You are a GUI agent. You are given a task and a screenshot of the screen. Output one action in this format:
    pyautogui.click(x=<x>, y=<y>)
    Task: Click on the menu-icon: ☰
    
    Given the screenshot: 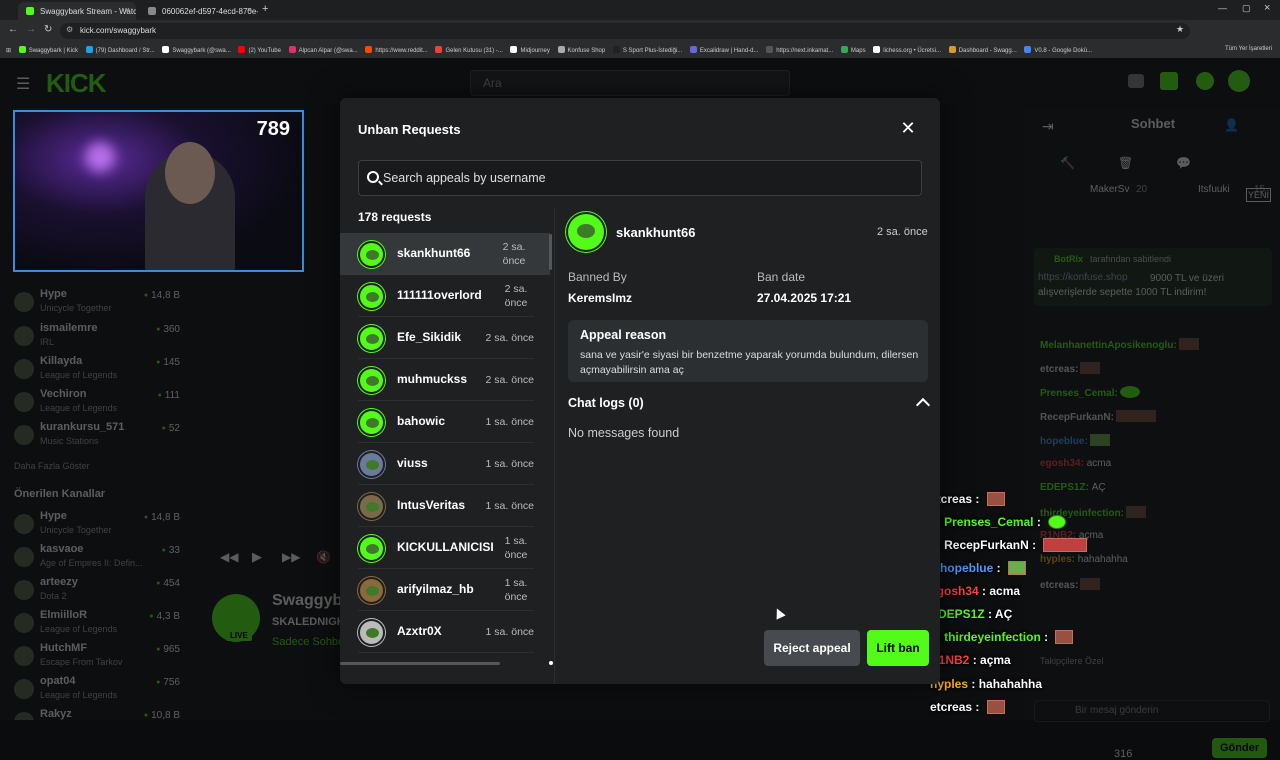 What is the action you would take?
    pyautogui.click(x=23, y=84)
    